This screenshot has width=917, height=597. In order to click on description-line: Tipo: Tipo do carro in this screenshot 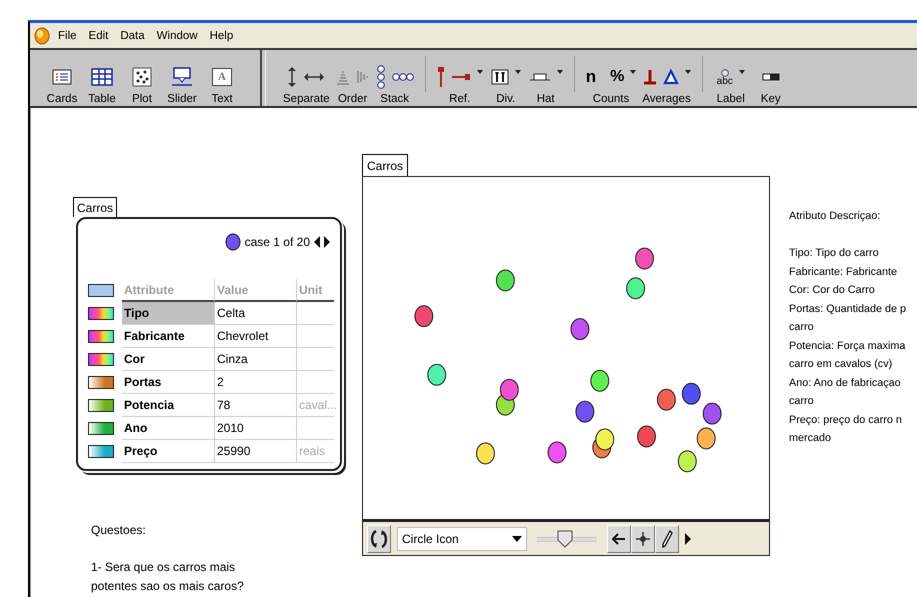, I will do `click(834, 253)`.